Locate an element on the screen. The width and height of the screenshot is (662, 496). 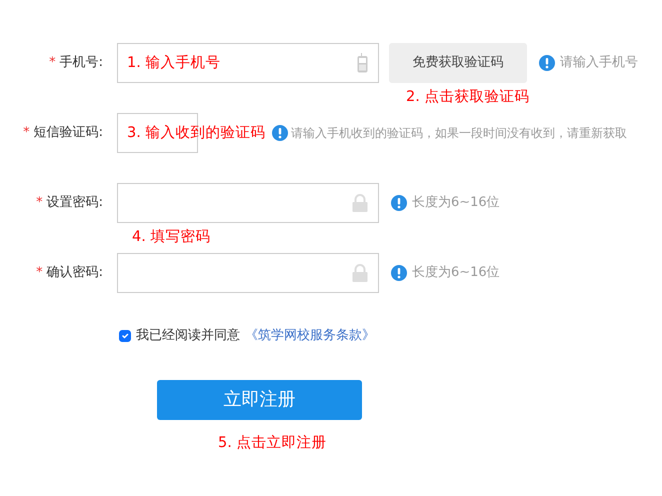
step-annotation: 3. 输入收到的验证码 is located at coordinates (196, 133).